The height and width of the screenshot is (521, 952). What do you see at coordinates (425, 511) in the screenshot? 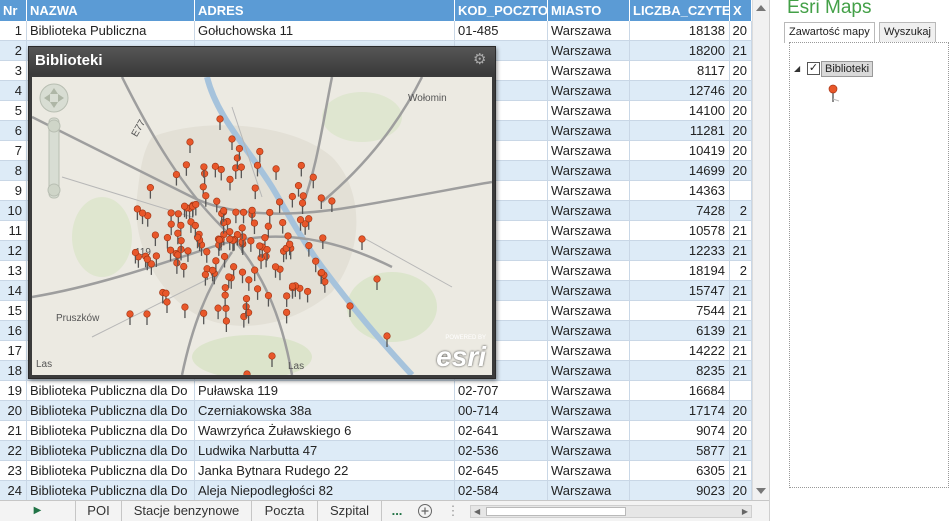
I see `add-sheet-button` at bounding box center [425, 511].